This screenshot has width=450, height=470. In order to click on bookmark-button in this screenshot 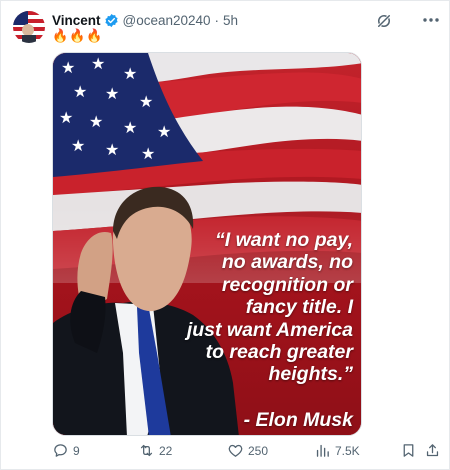, I will do `click(408, 450)`.